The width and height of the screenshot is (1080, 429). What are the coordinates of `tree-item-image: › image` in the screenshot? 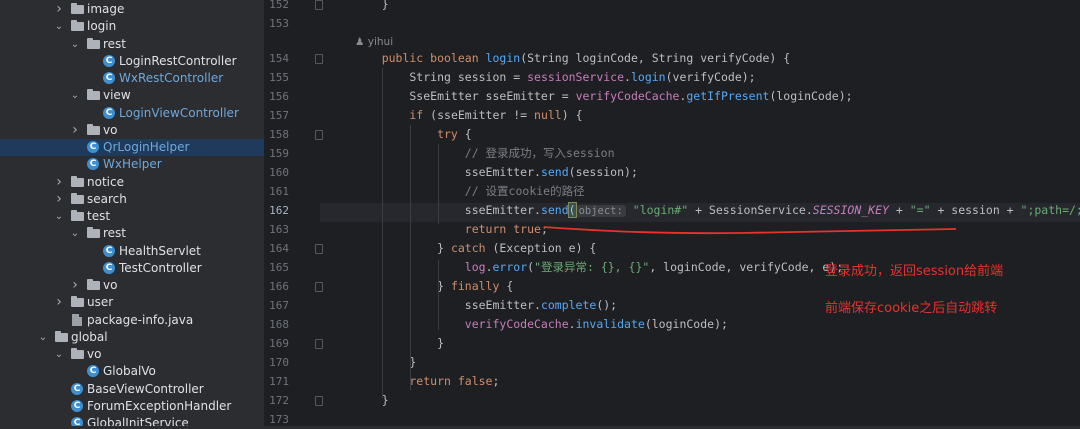 It's located at (132, 9).